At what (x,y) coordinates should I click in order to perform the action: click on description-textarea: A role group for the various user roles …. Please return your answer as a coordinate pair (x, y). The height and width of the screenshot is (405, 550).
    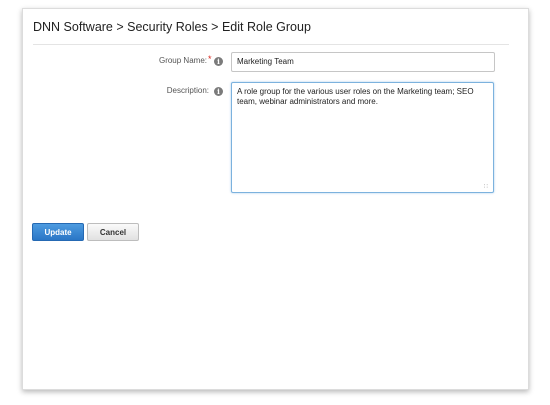
    Looking at the image, I should click on (362, 137).